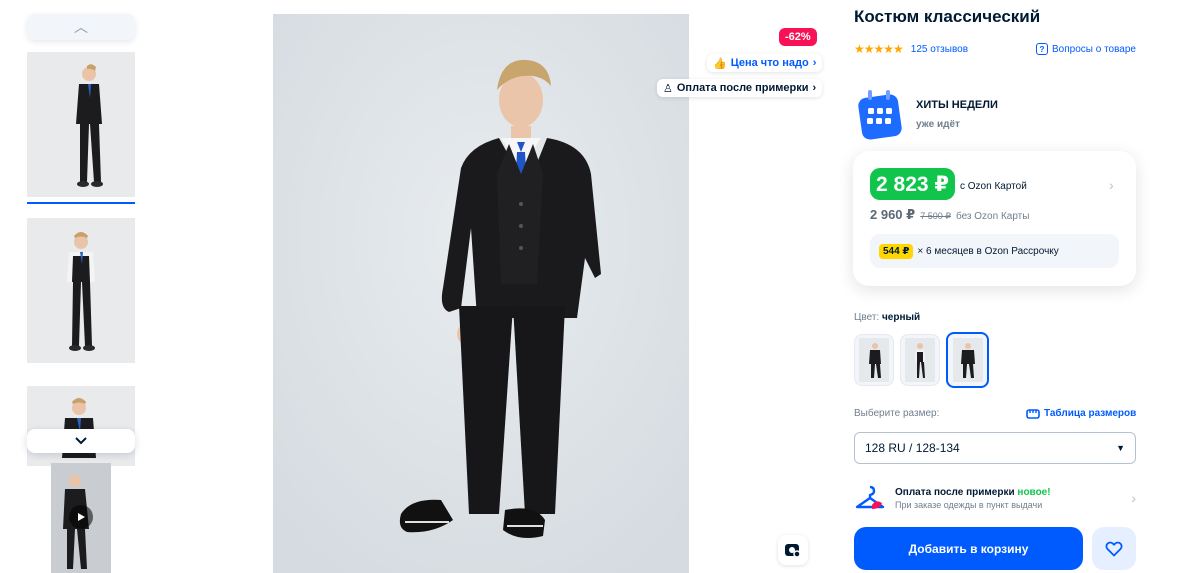  Describe the element at coordinates (668, 88) in the screenshot. I see `person-icon: ♙` at that location.